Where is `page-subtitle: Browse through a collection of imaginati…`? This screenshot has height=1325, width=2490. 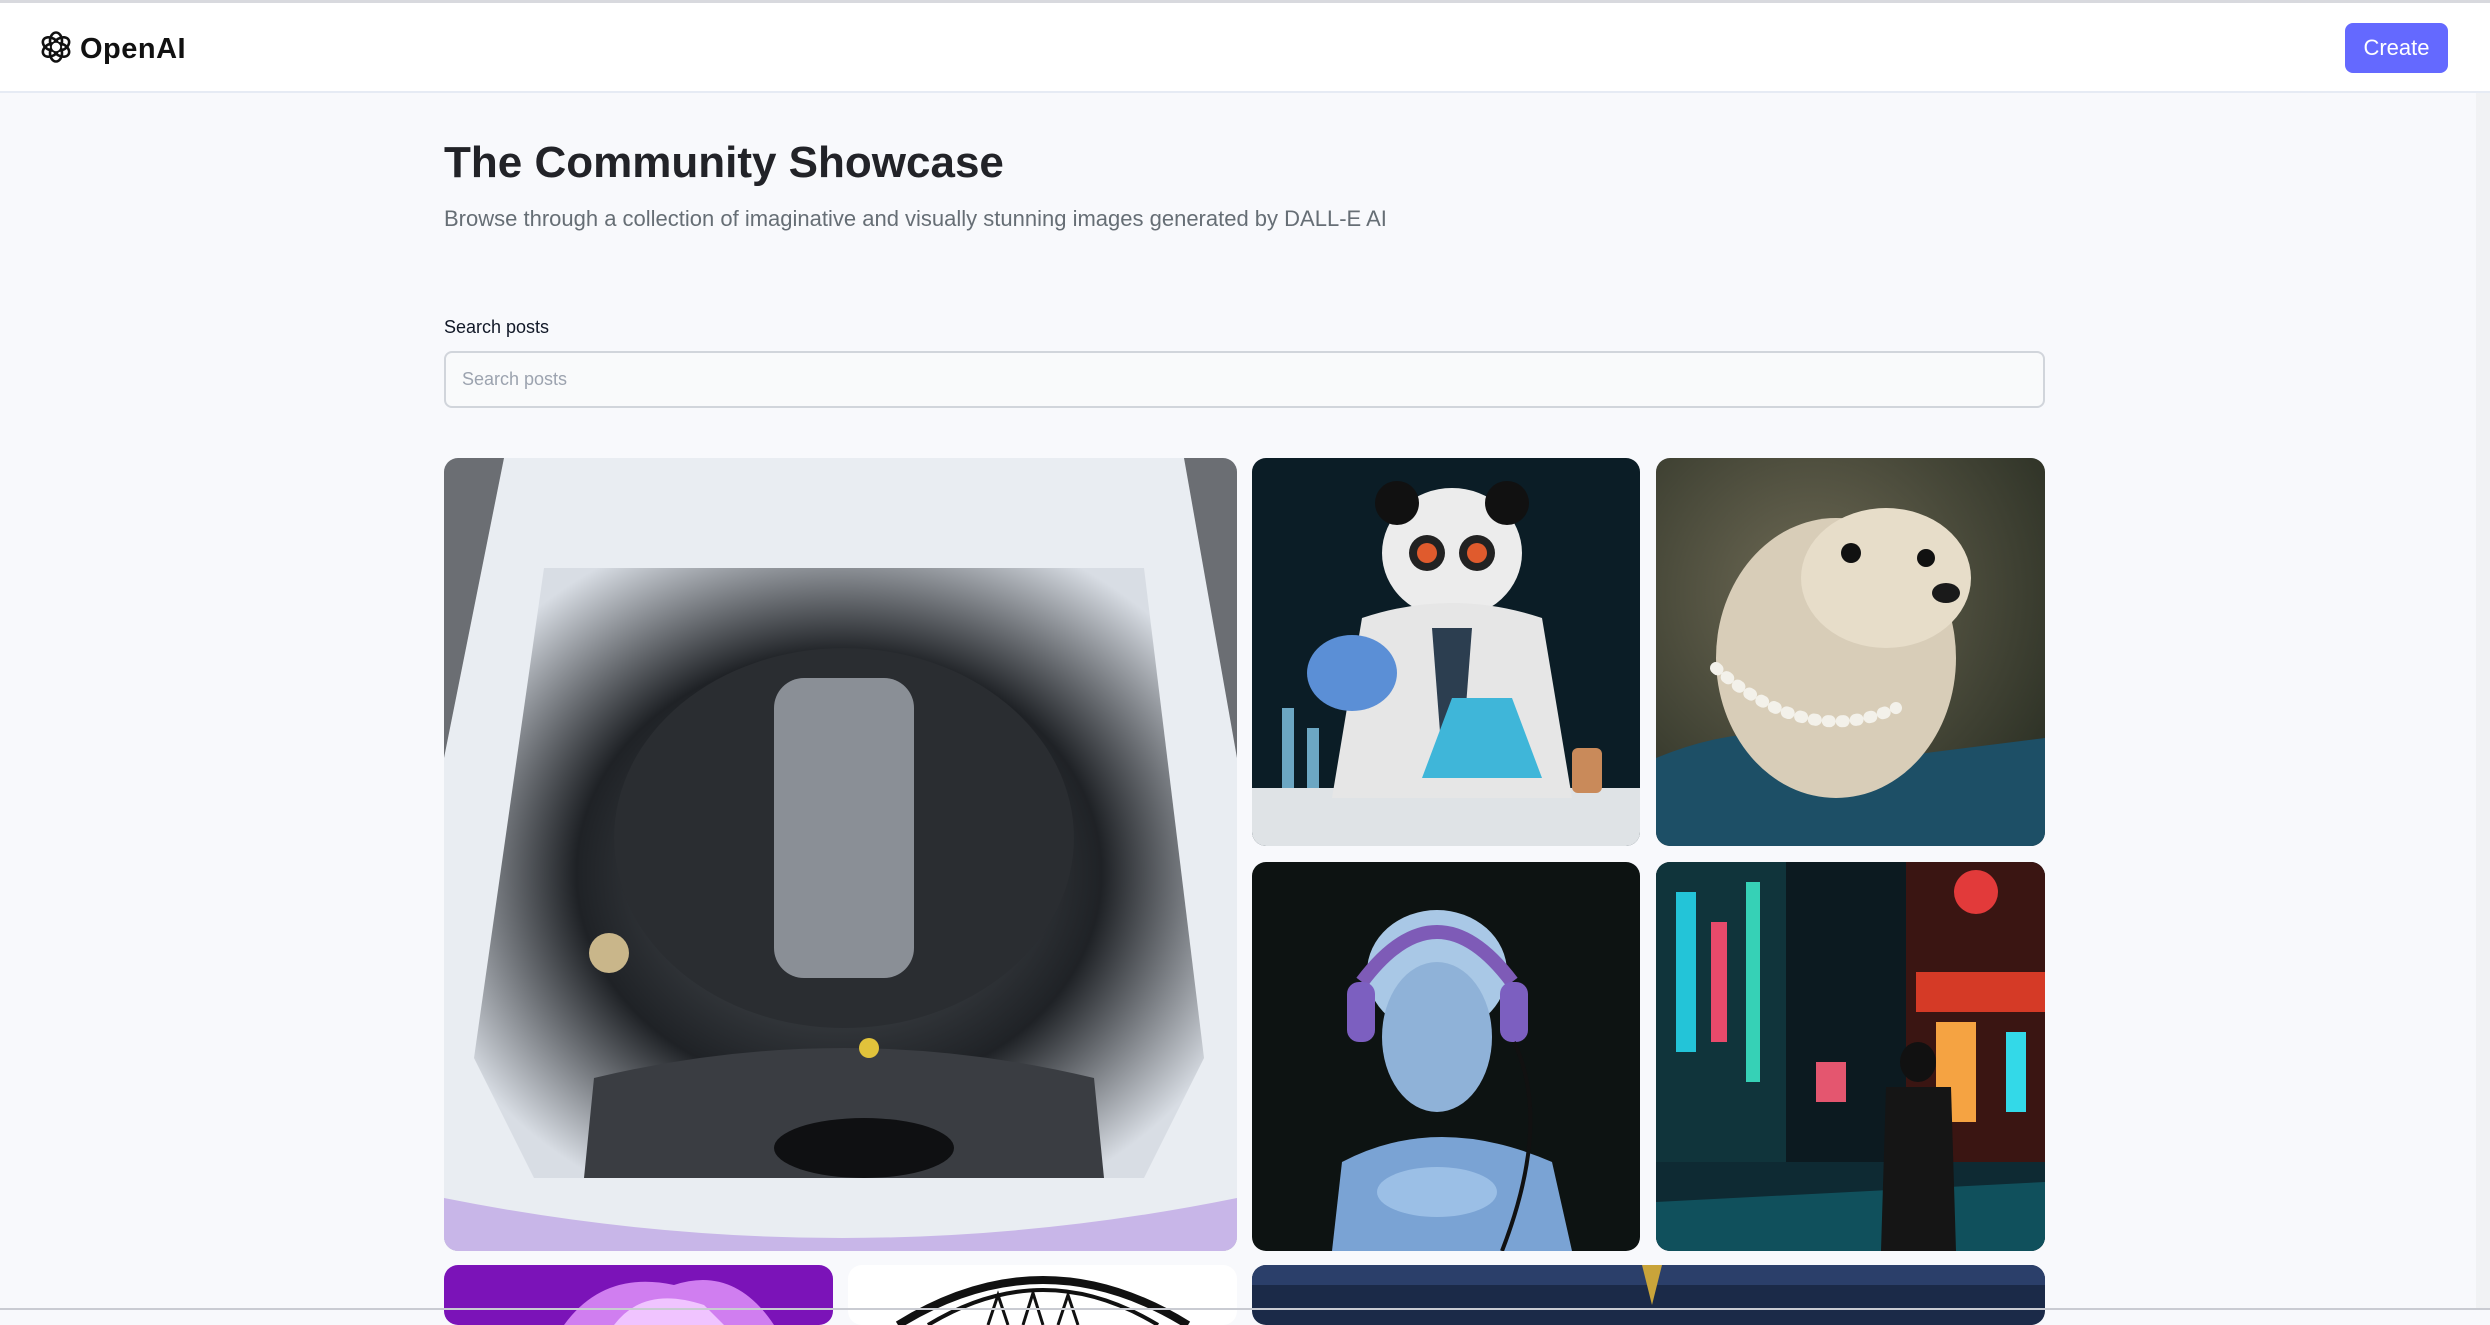 page-subtitle: Browse through a collection of imaginati… is located at coordinates (915, 218).